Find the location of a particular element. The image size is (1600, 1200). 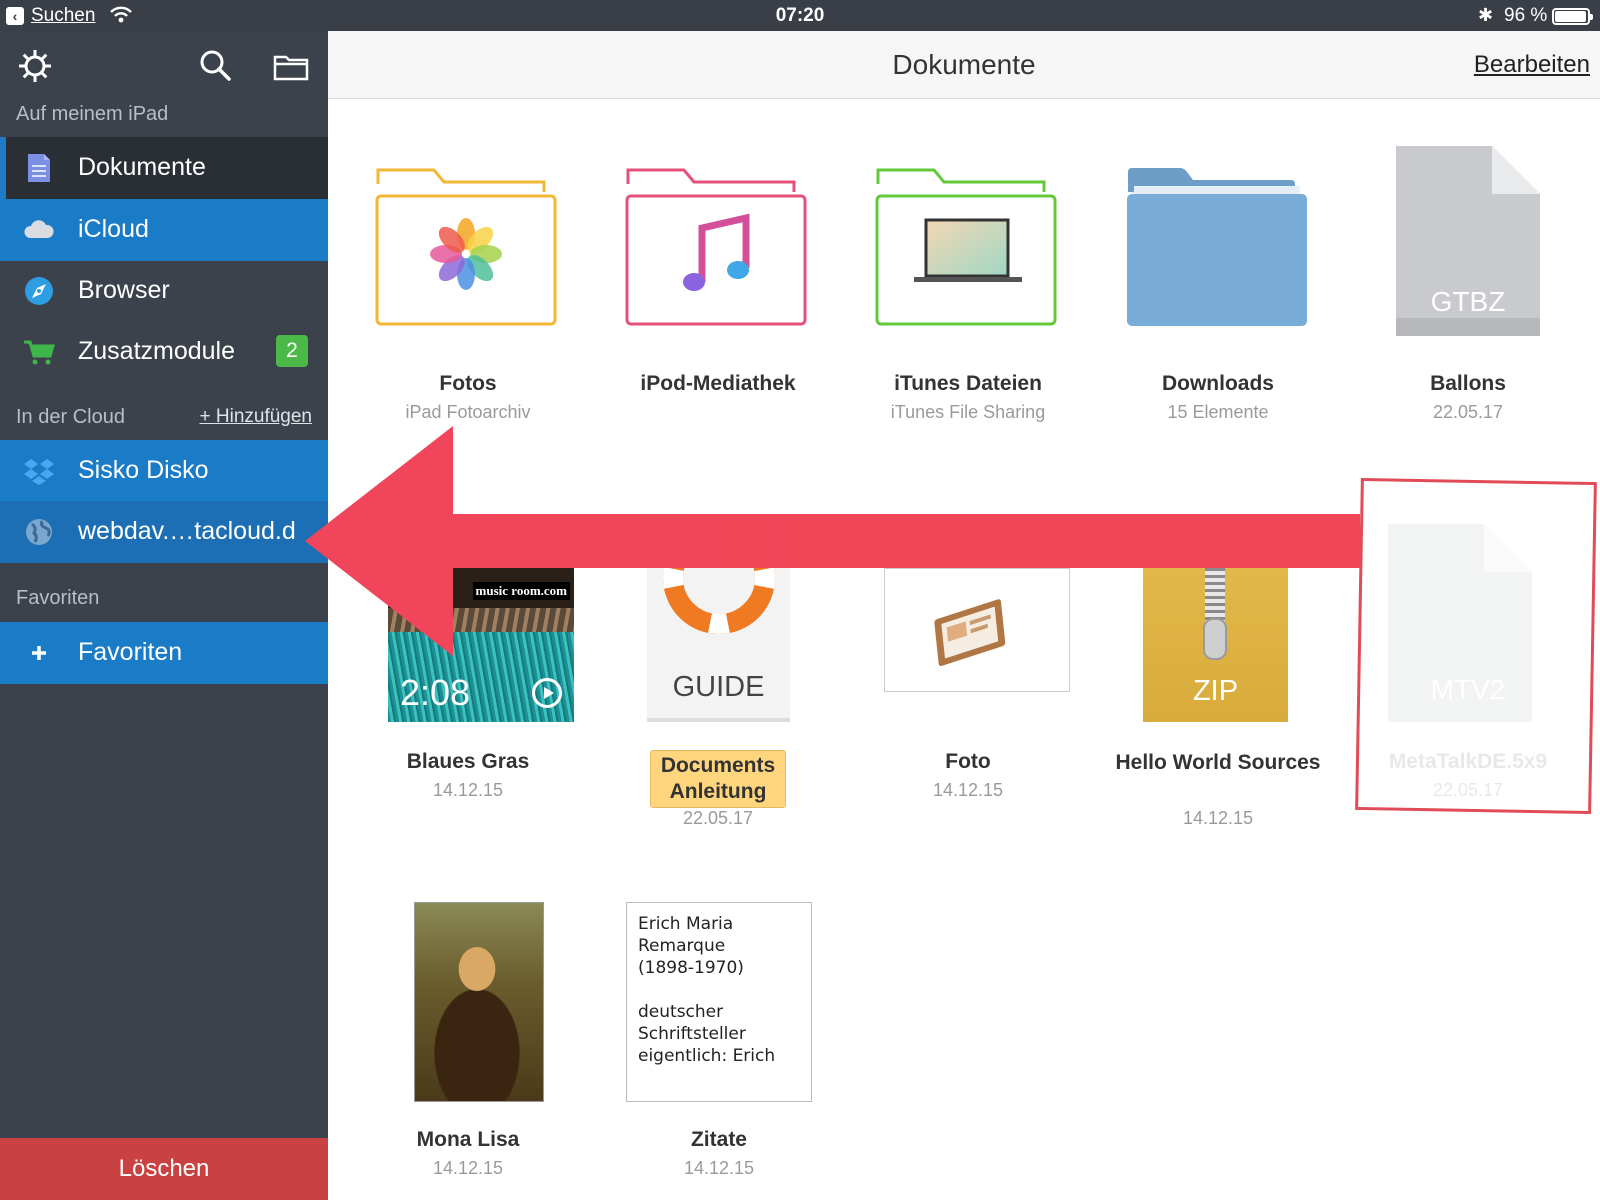

item-name: Mona Lisa is located at coordinates (468, 1139).